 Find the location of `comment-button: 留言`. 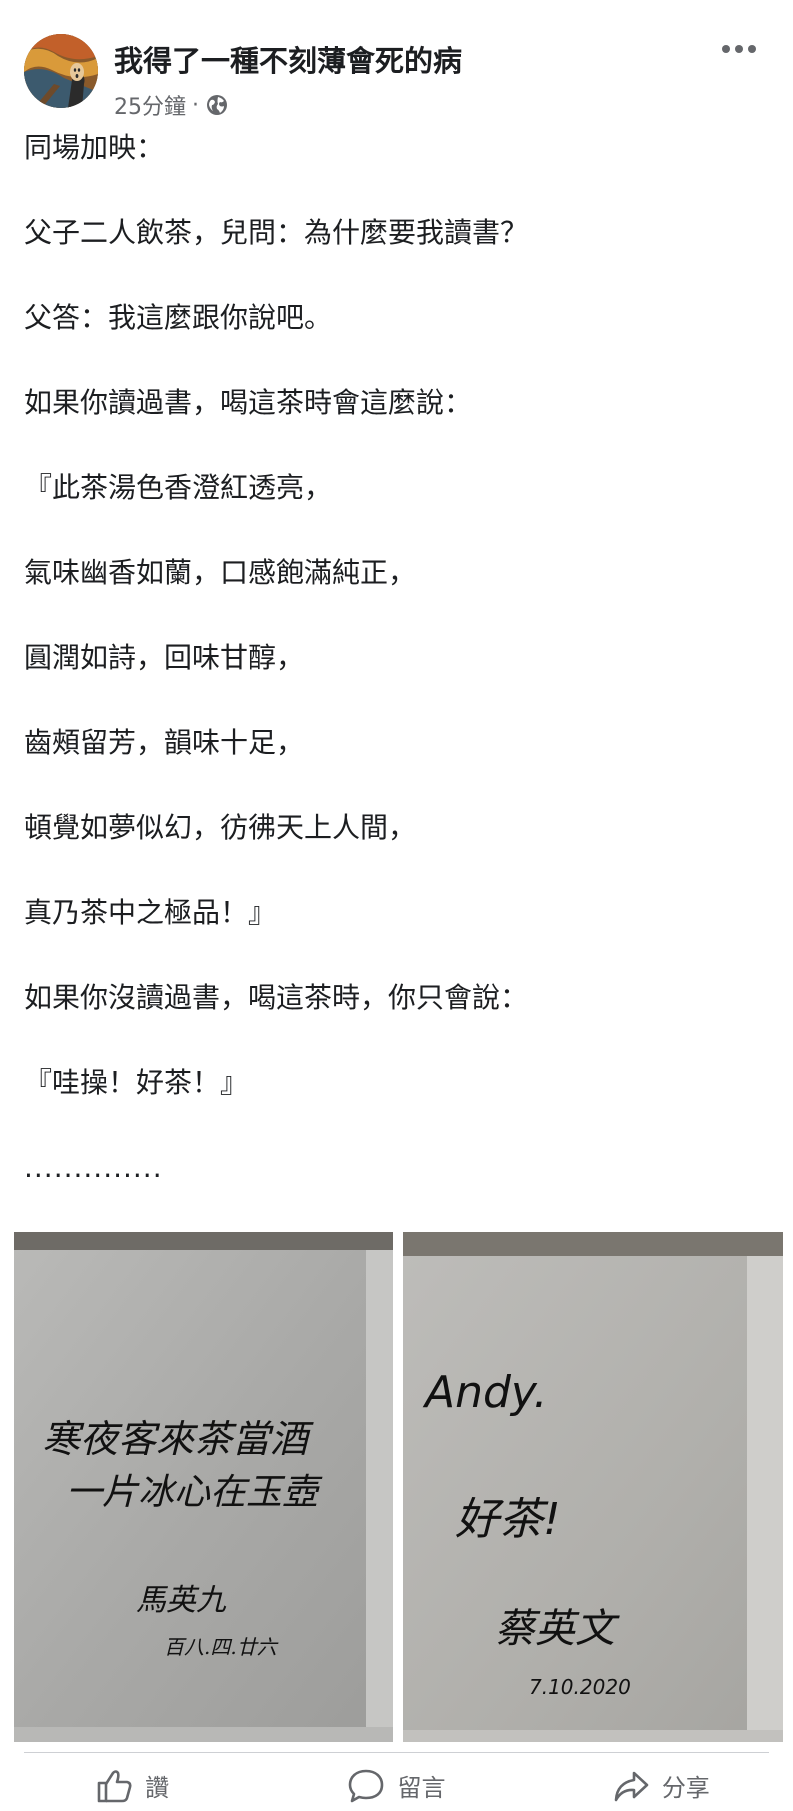

comment-button: 留言 is located at coordinates (396, 1785).